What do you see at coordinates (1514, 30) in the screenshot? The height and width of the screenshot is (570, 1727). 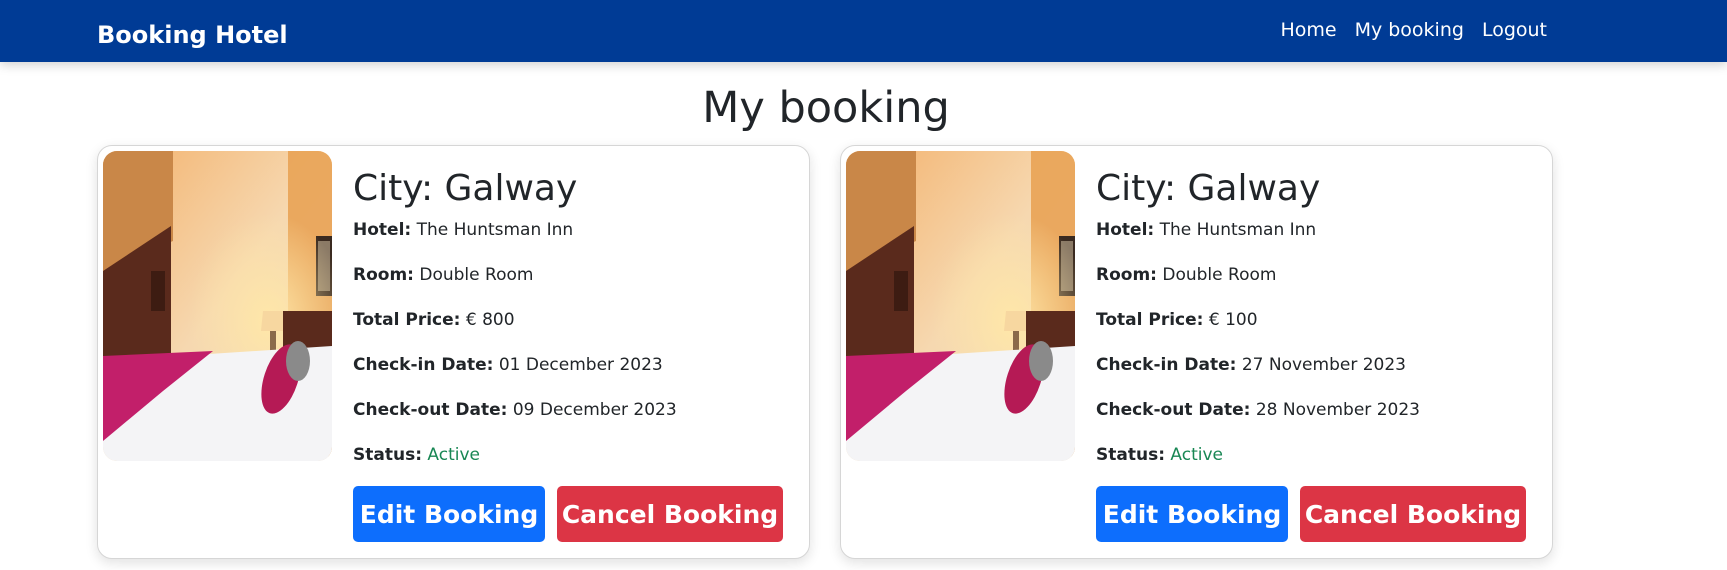 I see `nav-logout-link: Logout` at bounding box center [1514, 30].